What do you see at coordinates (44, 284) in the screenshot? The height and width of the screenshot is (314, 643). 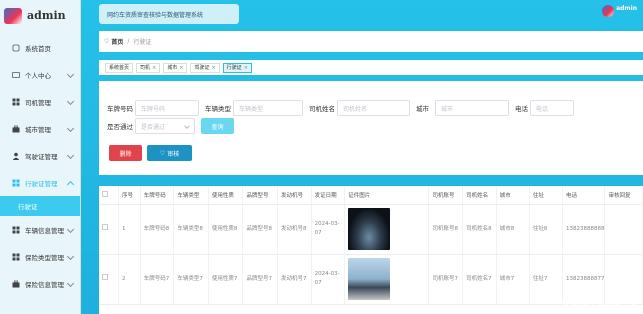 I see `sidebar-item-label: 保险信息管理` at bounding box center [44, 284].